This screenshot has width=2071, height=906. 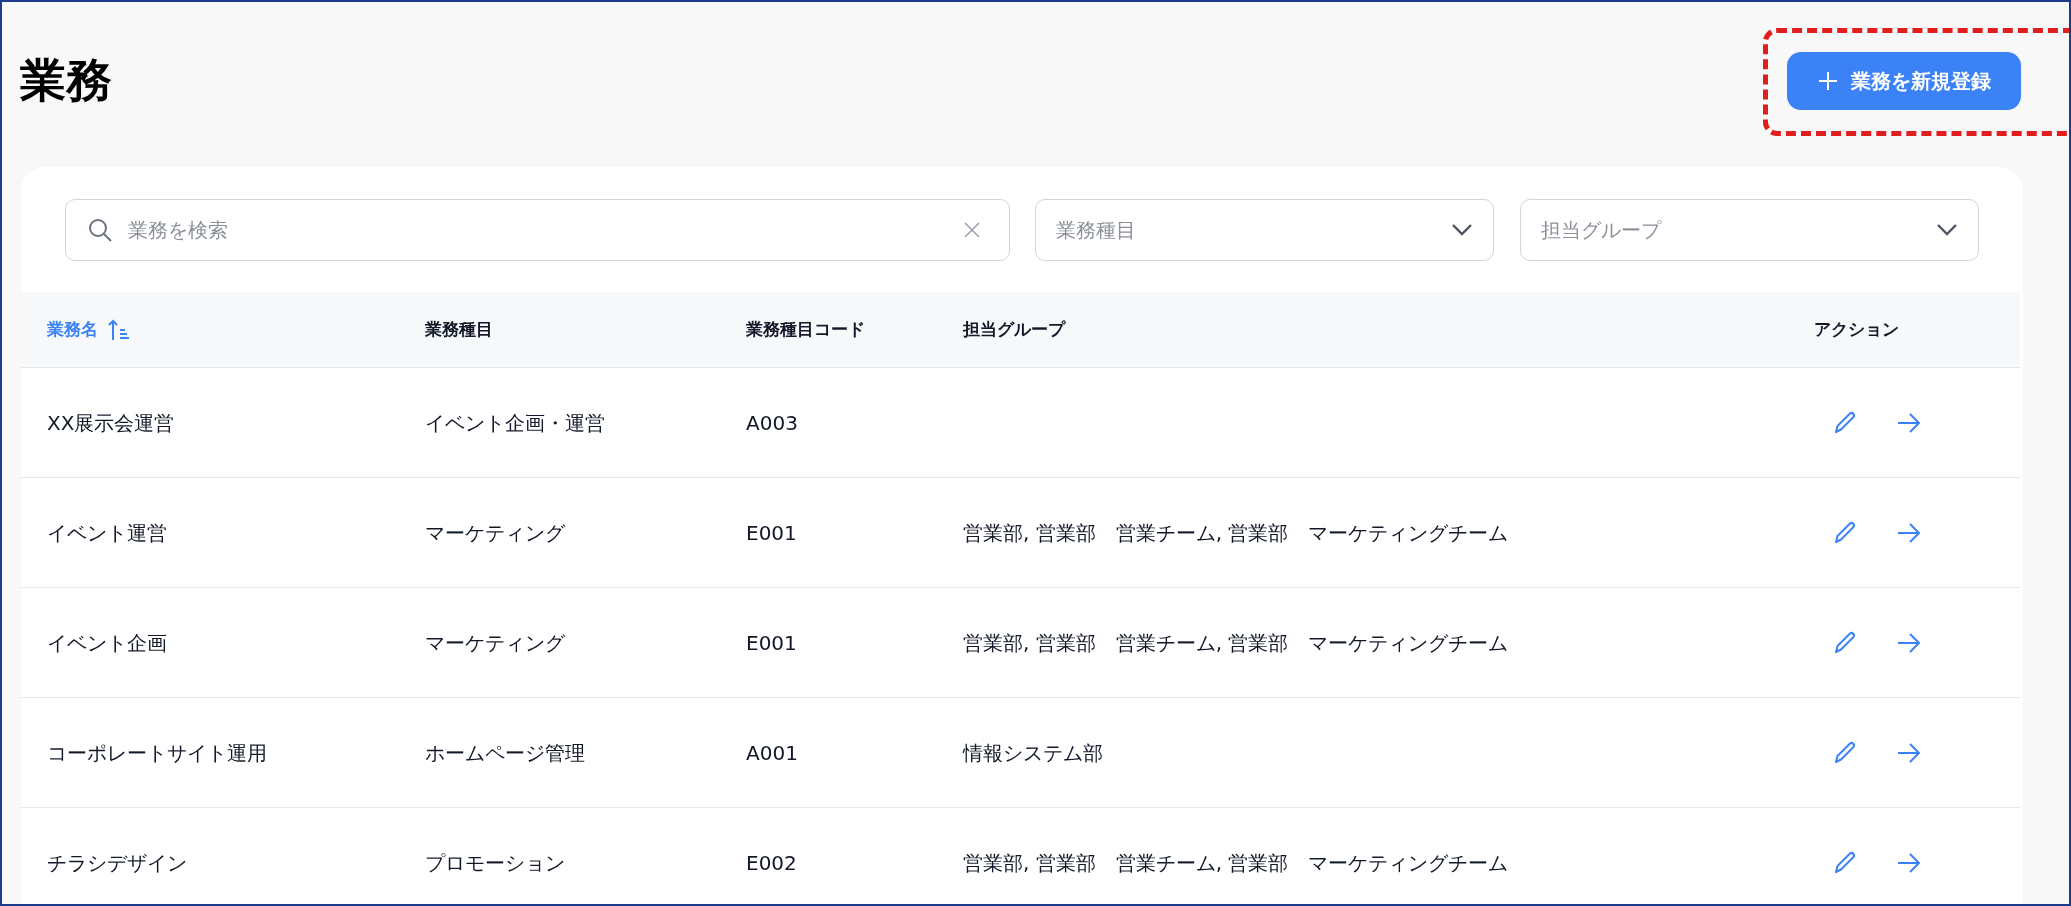 What do you see at coordinates (119, 329) in the screenshot?
I see `sort-ascending-icon` at bounding box center [119, 329].